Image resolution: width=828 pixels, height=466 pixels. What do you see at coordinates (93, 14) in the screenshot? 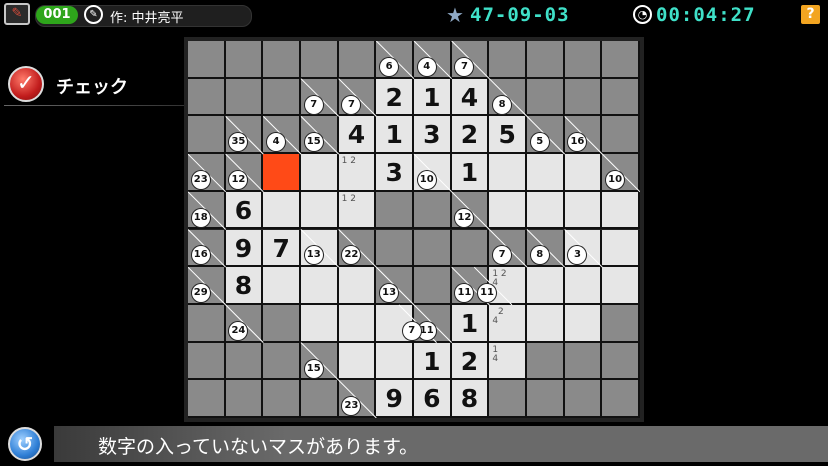
I see `author-icon: ✎` at bounding box center [93, 14].